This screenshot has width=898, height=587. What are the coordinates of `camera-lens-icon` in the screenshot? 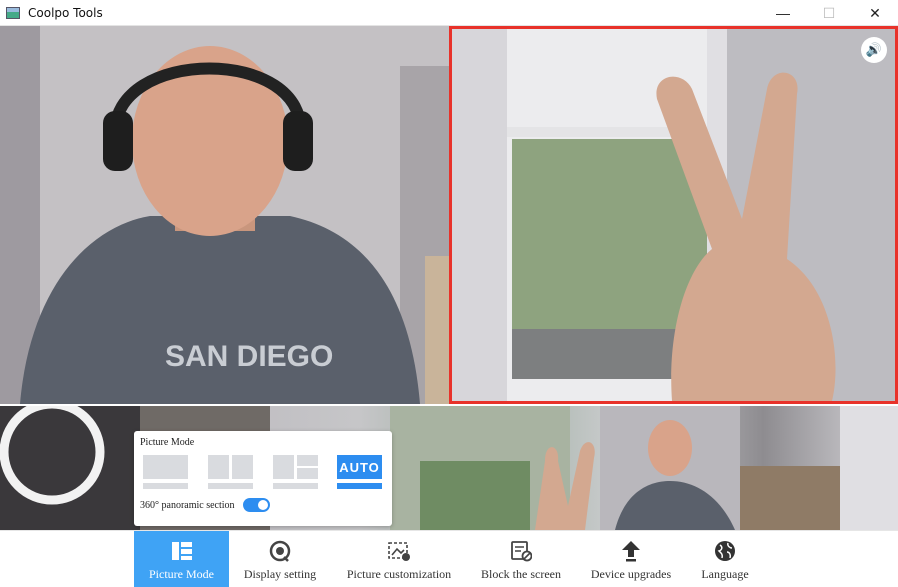 It's located at (280, 551).